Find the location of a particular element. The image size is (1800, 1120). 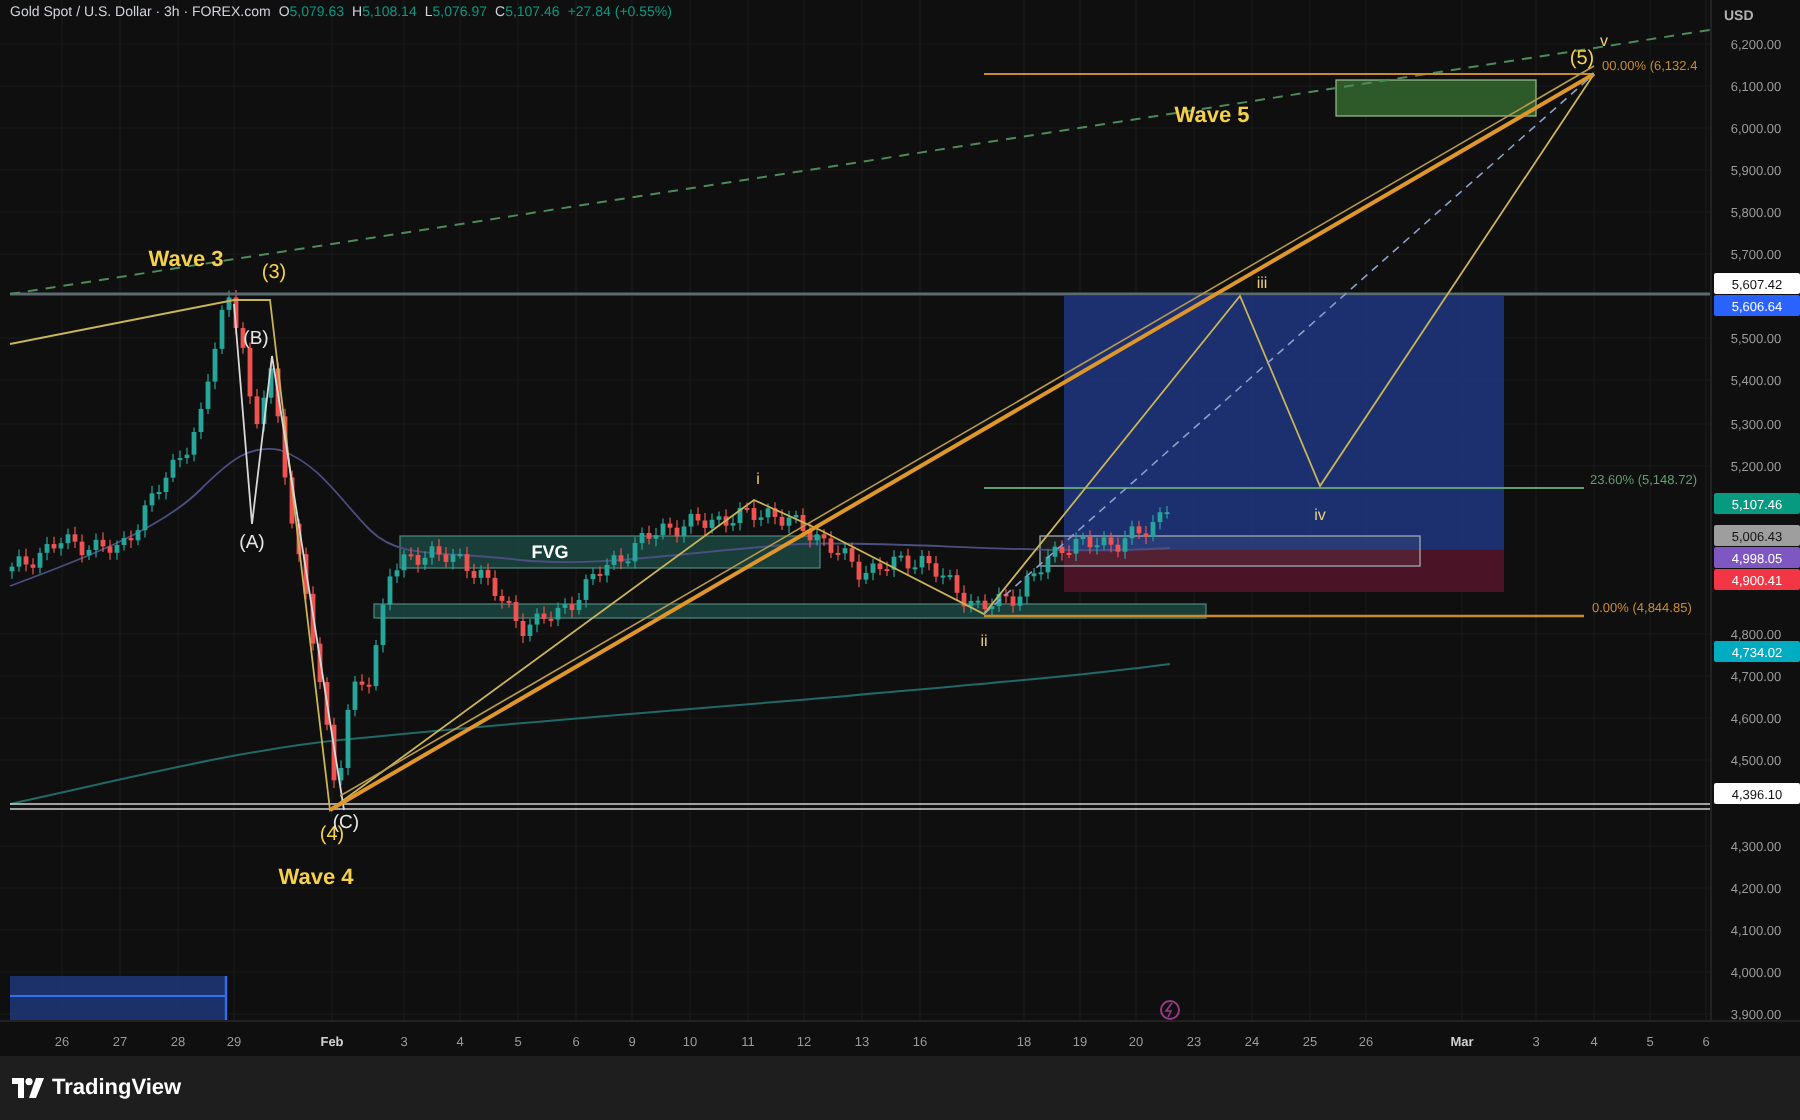

wave-label: iii is located at coordinates (1262, 283).